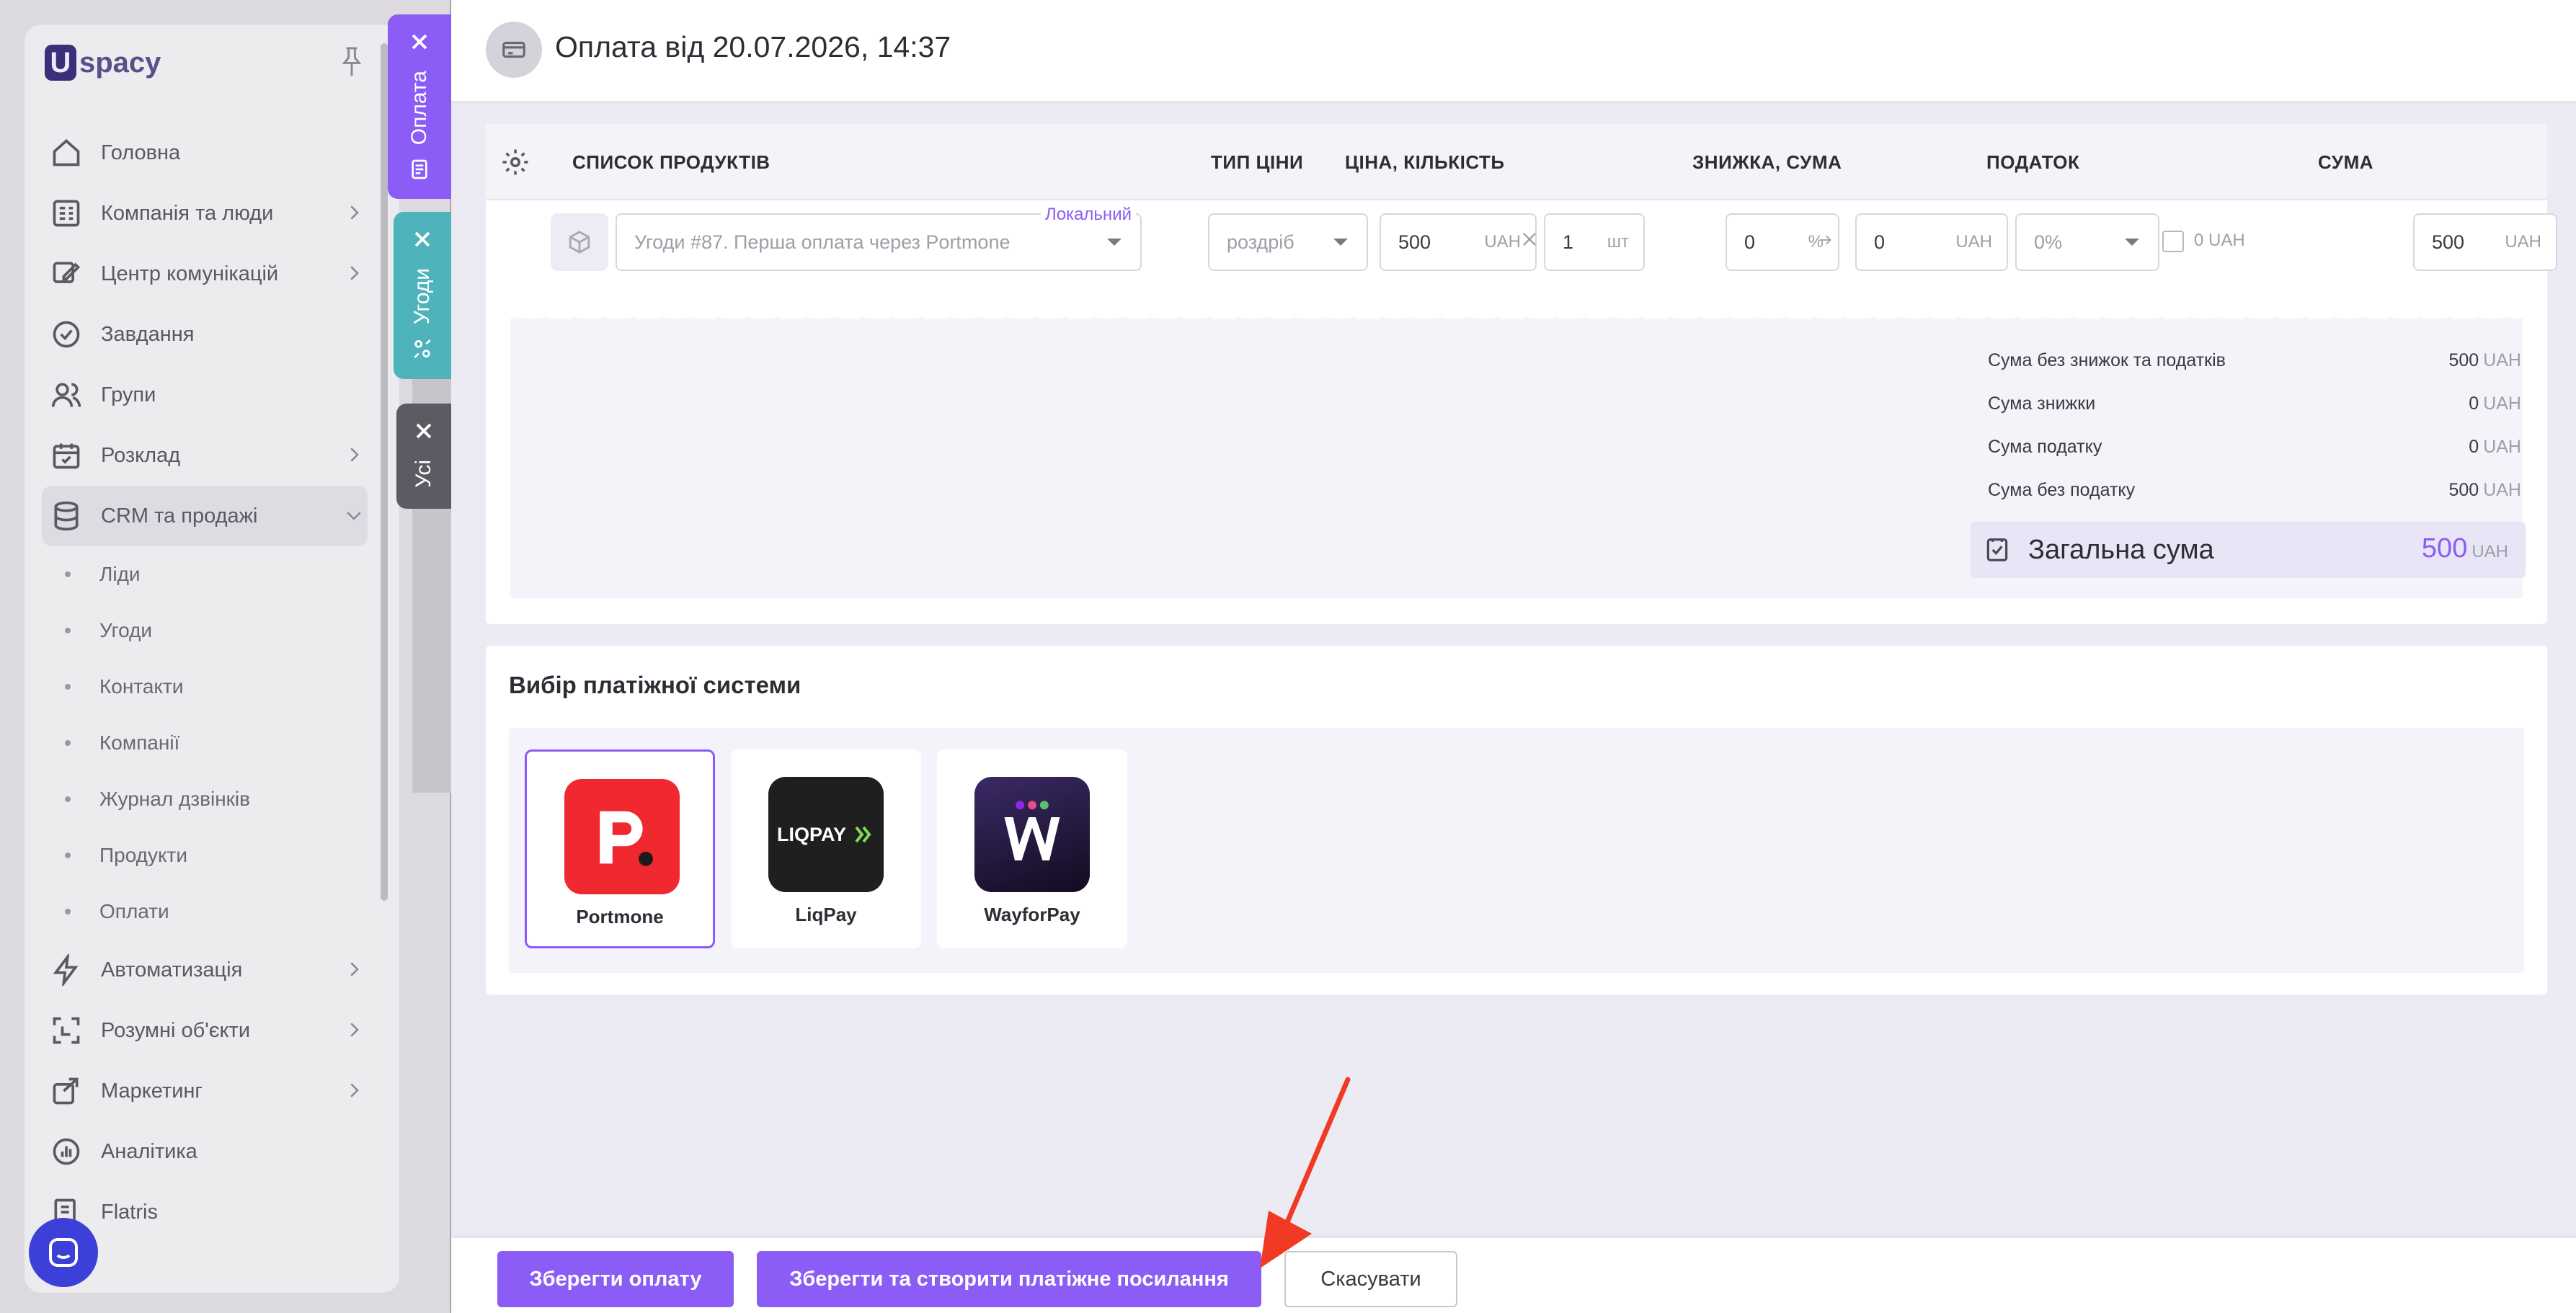  I want to click on sidebar-item-label: Центр комунікацій, so click(190, 273).